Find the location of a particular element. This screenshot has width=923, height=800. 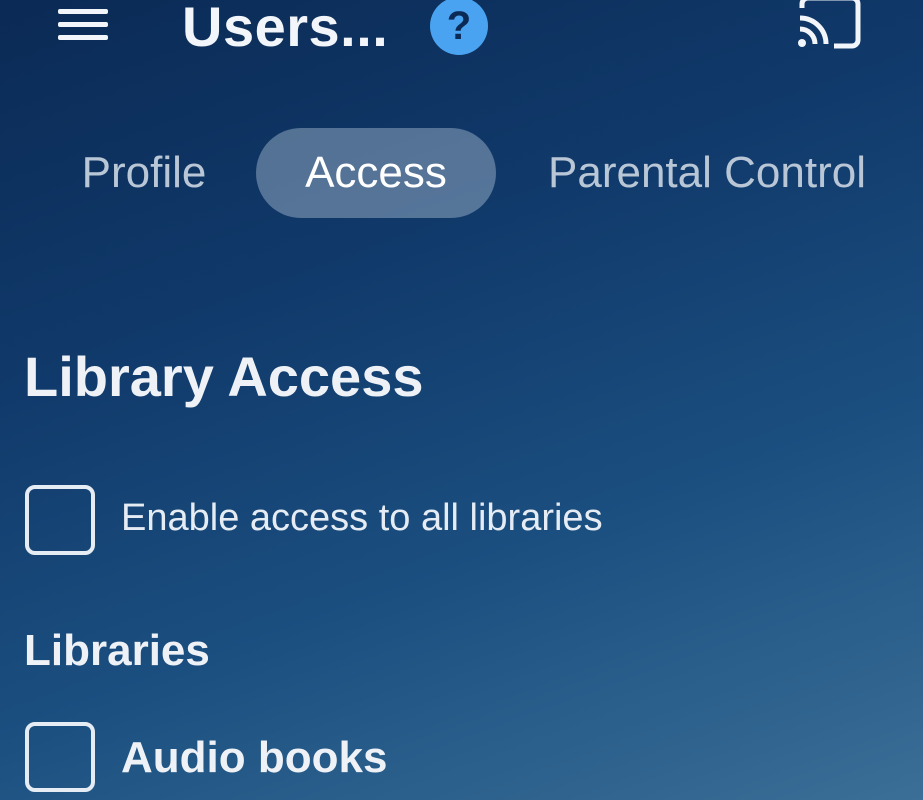

audio-books-label: Audio books is located at coordinates (254, 758).